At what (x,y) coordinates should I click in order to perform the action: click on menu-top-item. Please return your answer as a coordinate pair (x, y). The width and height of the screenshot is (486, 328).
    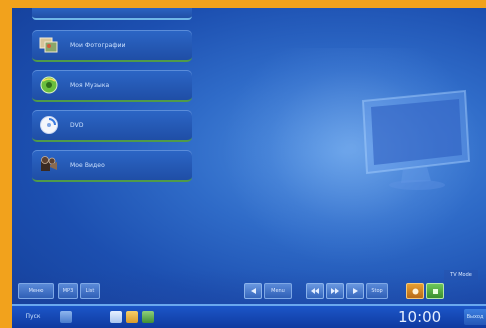
    Looking at the image, I should click on (112, 14).